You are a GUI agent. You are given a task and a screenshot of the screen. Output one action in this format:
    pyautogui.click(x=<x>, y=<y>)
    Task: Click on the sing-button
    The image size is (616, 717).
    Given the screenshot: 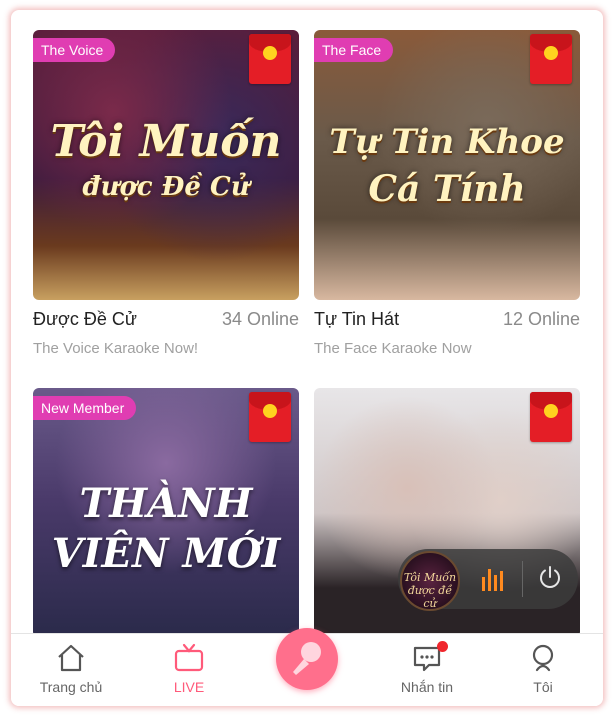 What is the action you would take?
    pyautogui.click(x=307, y=659)
    